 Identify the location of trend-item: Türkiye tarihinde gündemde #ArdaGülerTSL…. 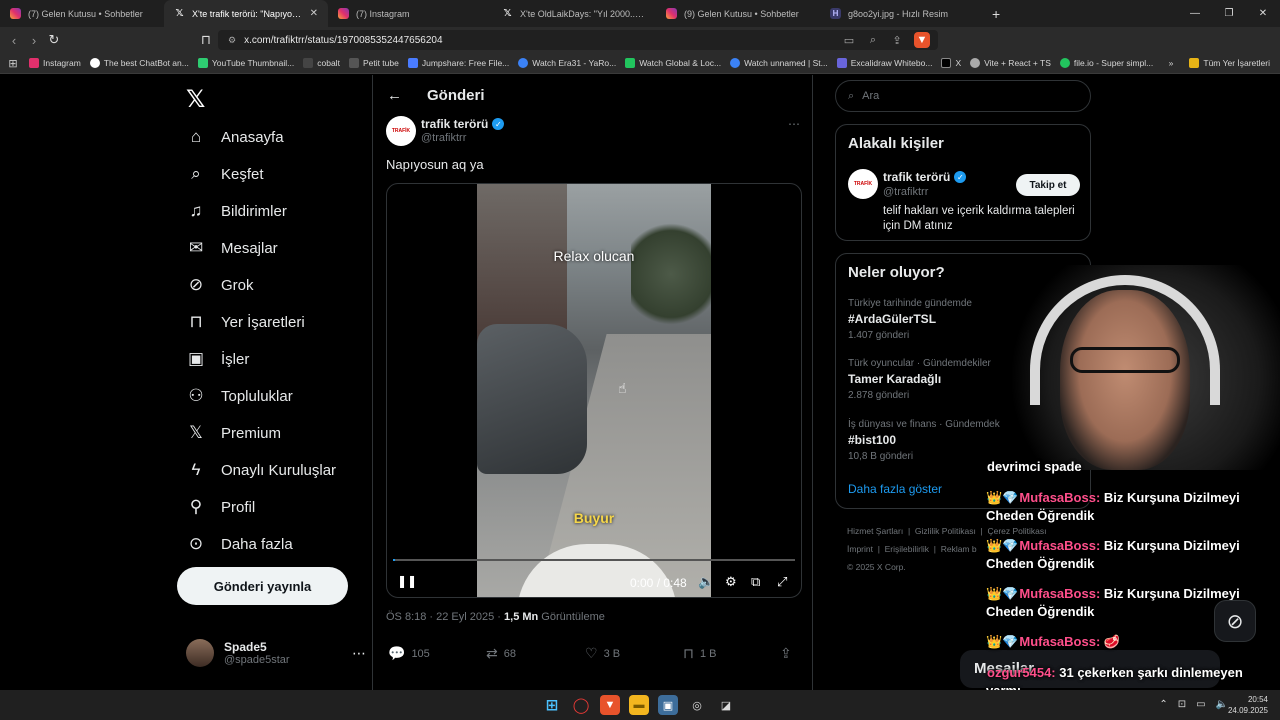
(910, 319).